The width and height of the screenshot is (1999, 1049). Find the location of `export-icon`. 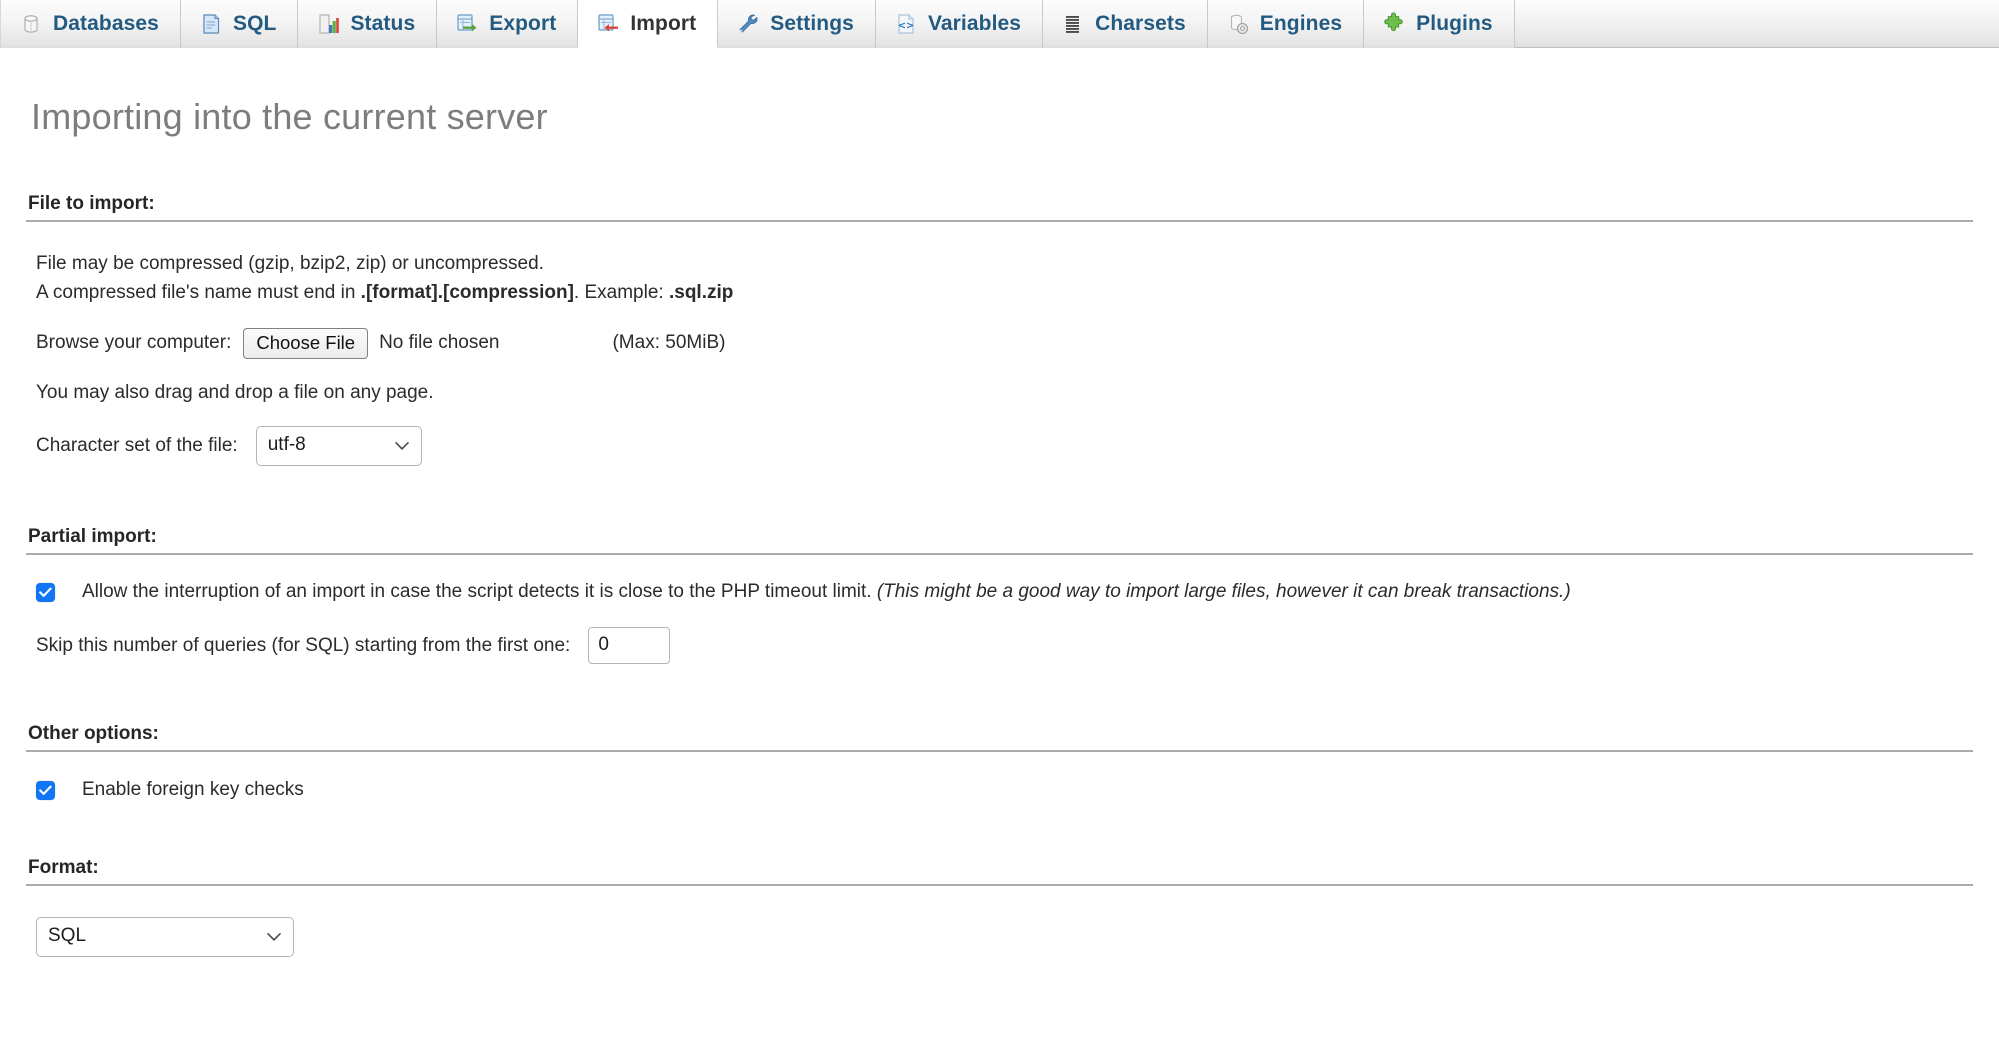

export-icon is located at coordinates (467, 24).